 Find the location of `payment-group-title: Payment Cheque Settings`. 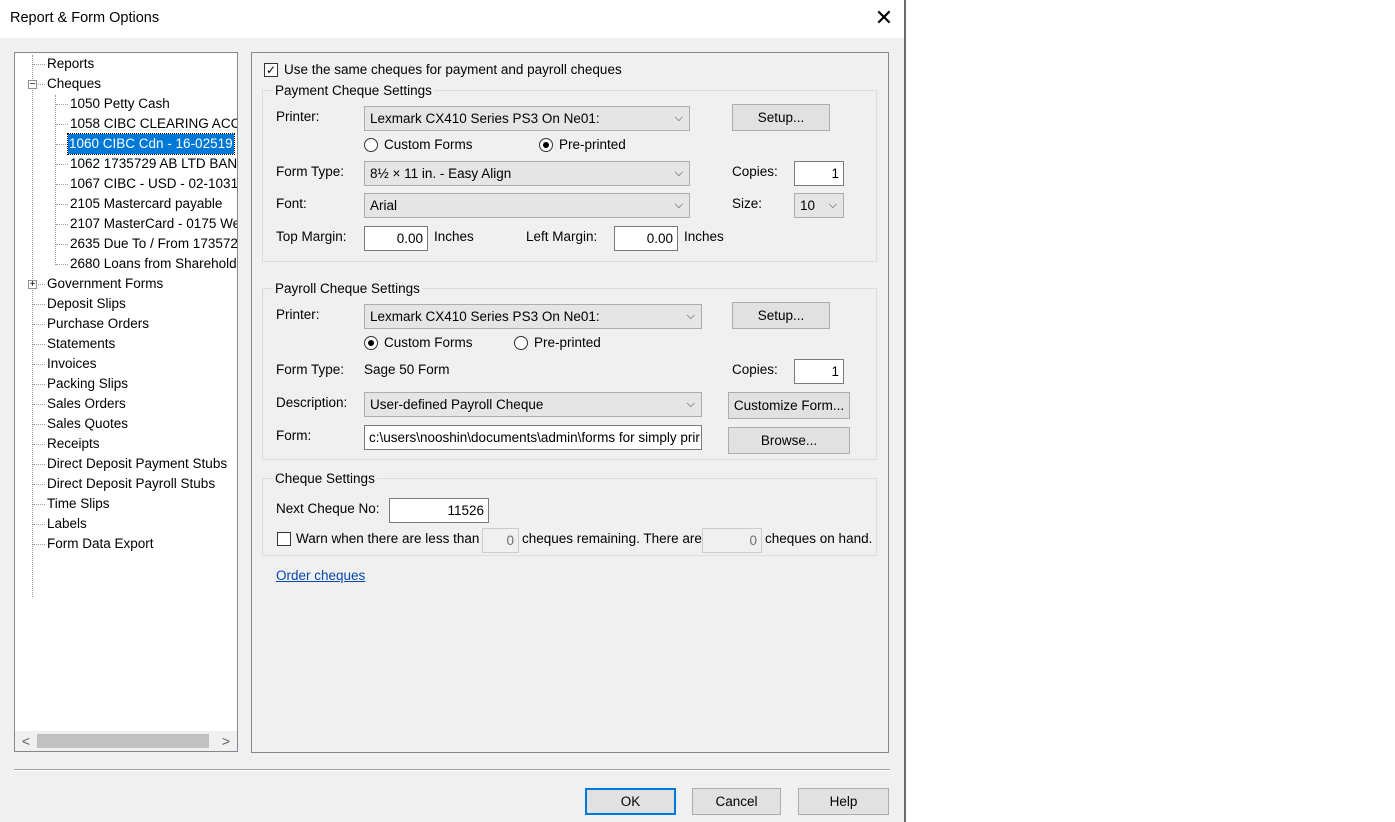

payment-group-title: Payment Cheque Settings is located at coordinates (353, 90).